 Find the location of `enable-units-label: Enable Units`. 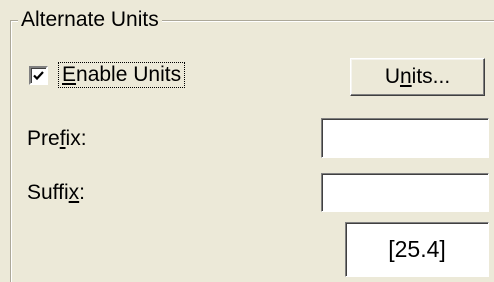

enable-units-label: Enable Units is located at coordinates (122, 75).